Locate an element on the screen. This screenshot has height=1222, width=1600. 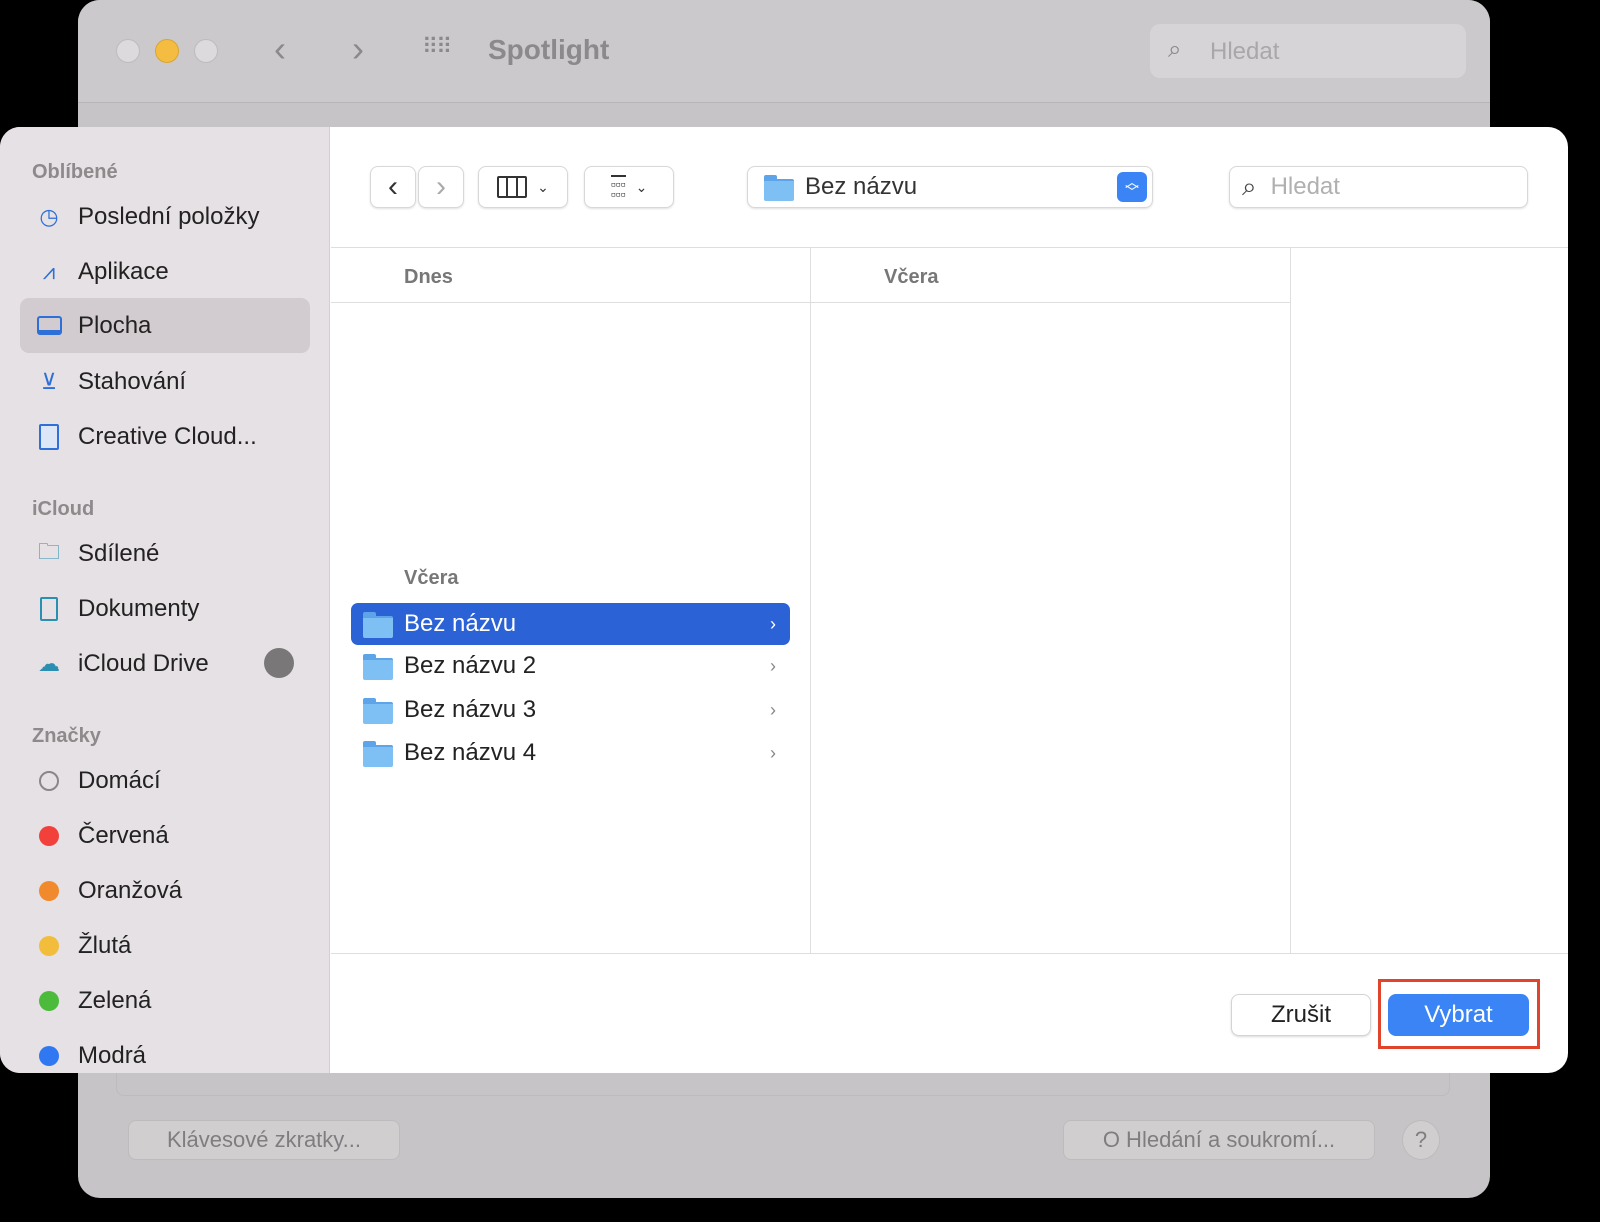
sidebar-tag-red: Červená is located at coordinates (165, 835).